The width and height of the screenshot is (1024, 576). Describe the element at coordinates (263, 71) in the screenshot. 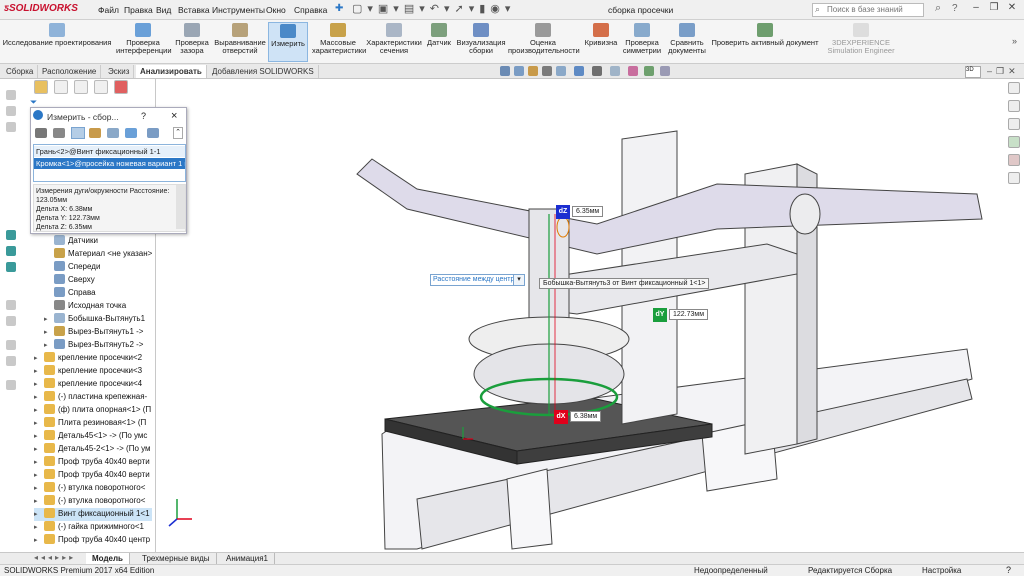

I see `tab-addins: Добавления SOLIDWORKS` at that location.